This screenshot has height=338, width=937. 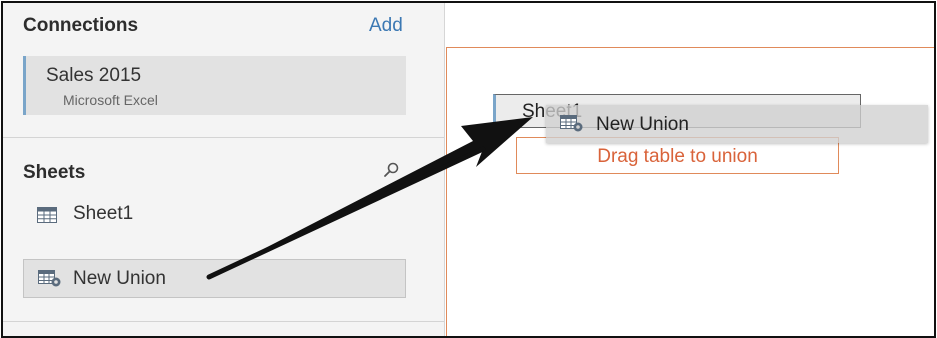 I want to click on drop-zone-label: Drag table to union, so click(x=677, y=156).